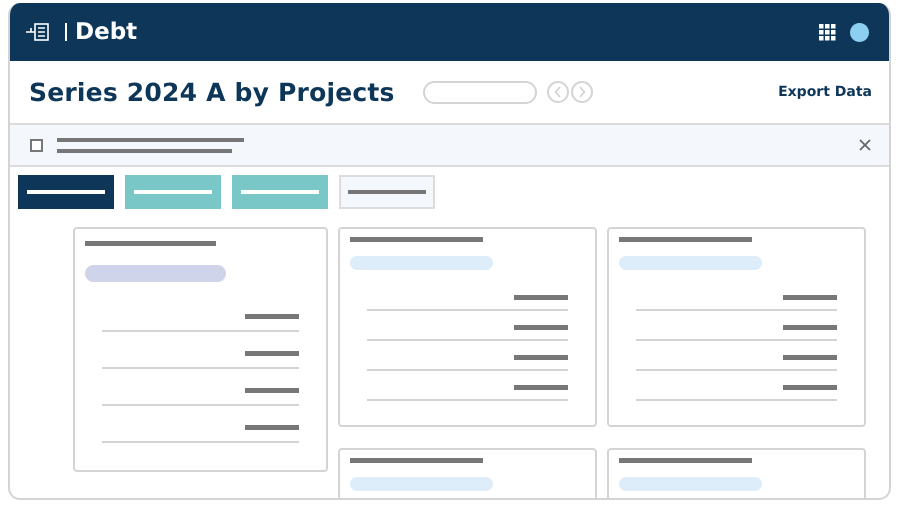 The image size is (900, 506). I want to click on chevron-right-icon, so click(582, 92).